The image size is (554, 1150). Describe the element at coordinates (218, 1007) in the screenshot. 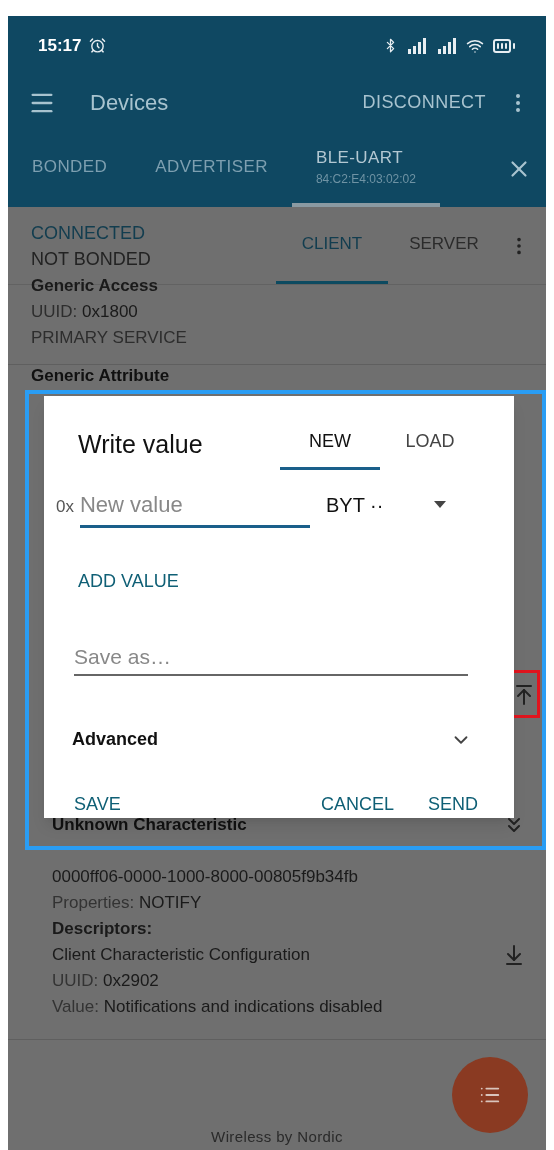

I see `descriptor-value: Value: Notifications and indications disabled` at that location.